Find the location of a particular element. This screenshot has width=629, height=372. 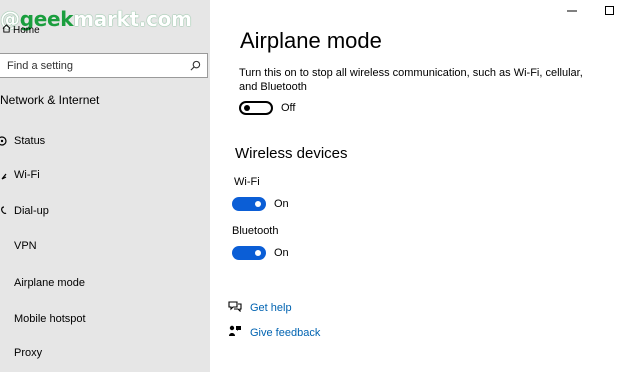

sidebar-item-airplane-mode: Airplane mode is located at coordinates (105, 283).